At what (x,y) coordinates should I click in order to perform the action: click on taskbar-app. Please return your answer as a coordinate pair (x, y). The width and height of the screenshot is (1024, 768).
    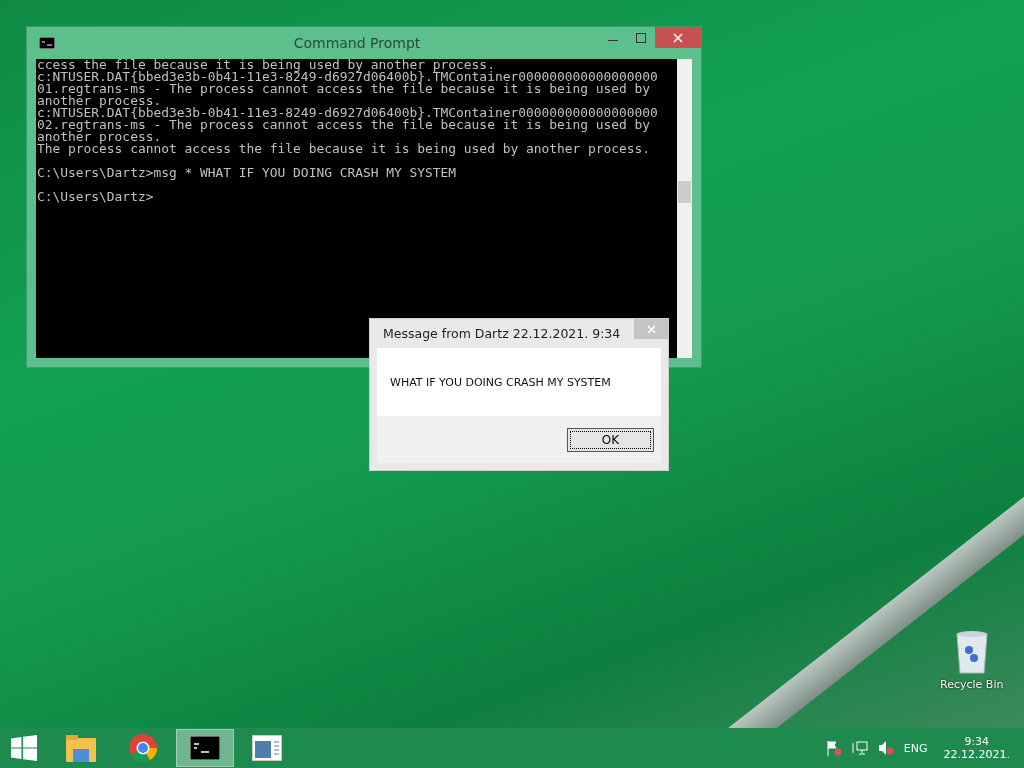
    Looking at the image, I should click on (205, 748).